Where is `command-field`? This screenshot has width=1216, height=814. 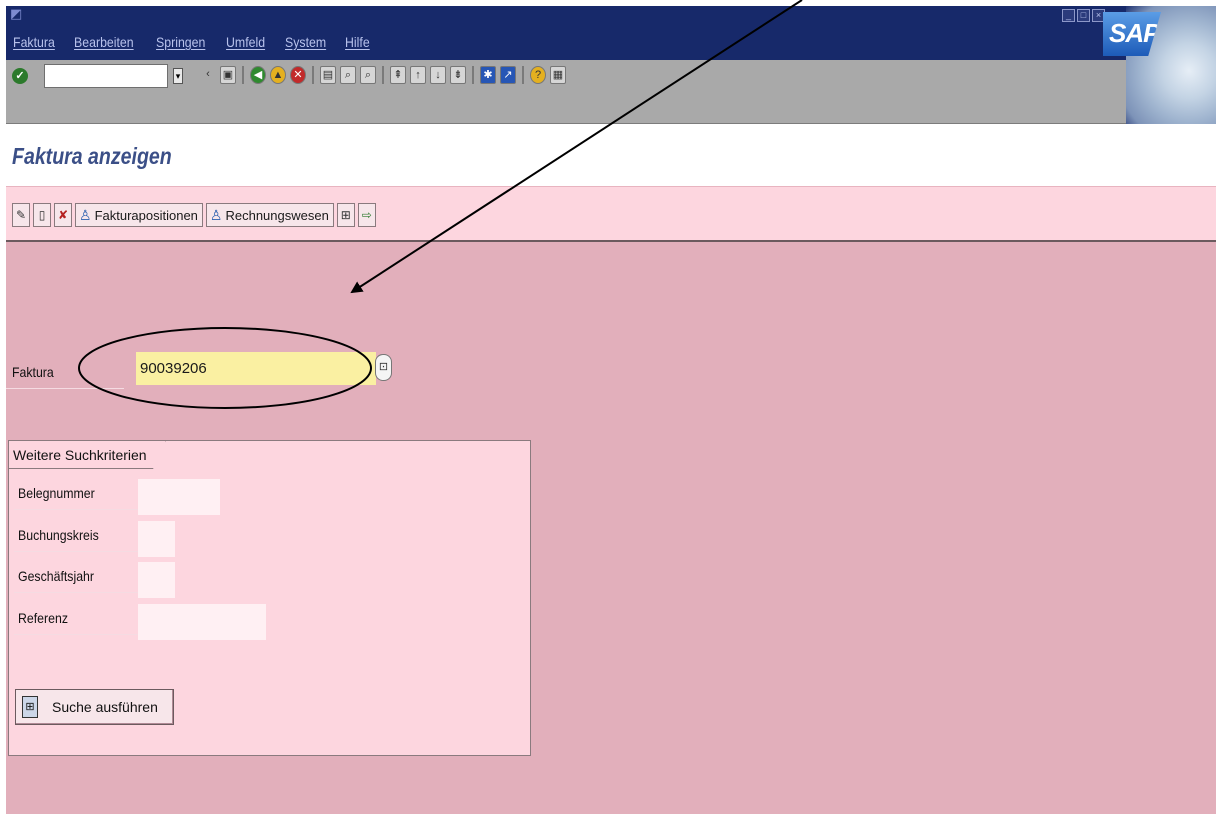 command-field is located at coordinates (106, 76).